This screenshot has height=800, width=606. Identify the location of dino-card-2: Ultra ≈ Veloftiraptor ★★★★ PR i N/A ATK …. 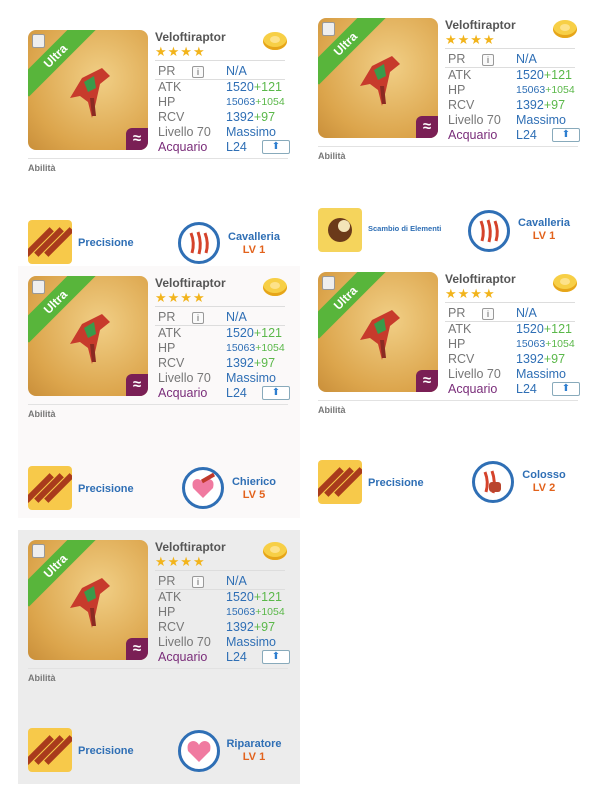
(449, 134).